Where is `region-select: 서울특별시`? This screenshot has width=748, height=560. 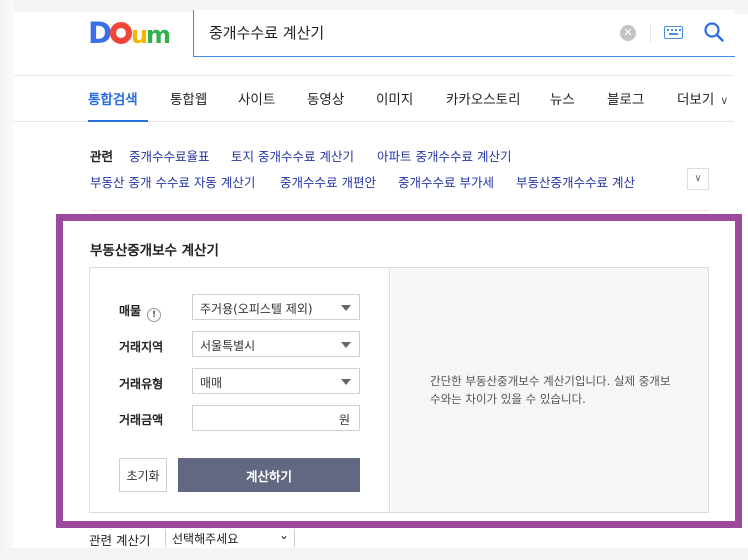
region-select: 서울특별시 is located at coordinates (276, 344).